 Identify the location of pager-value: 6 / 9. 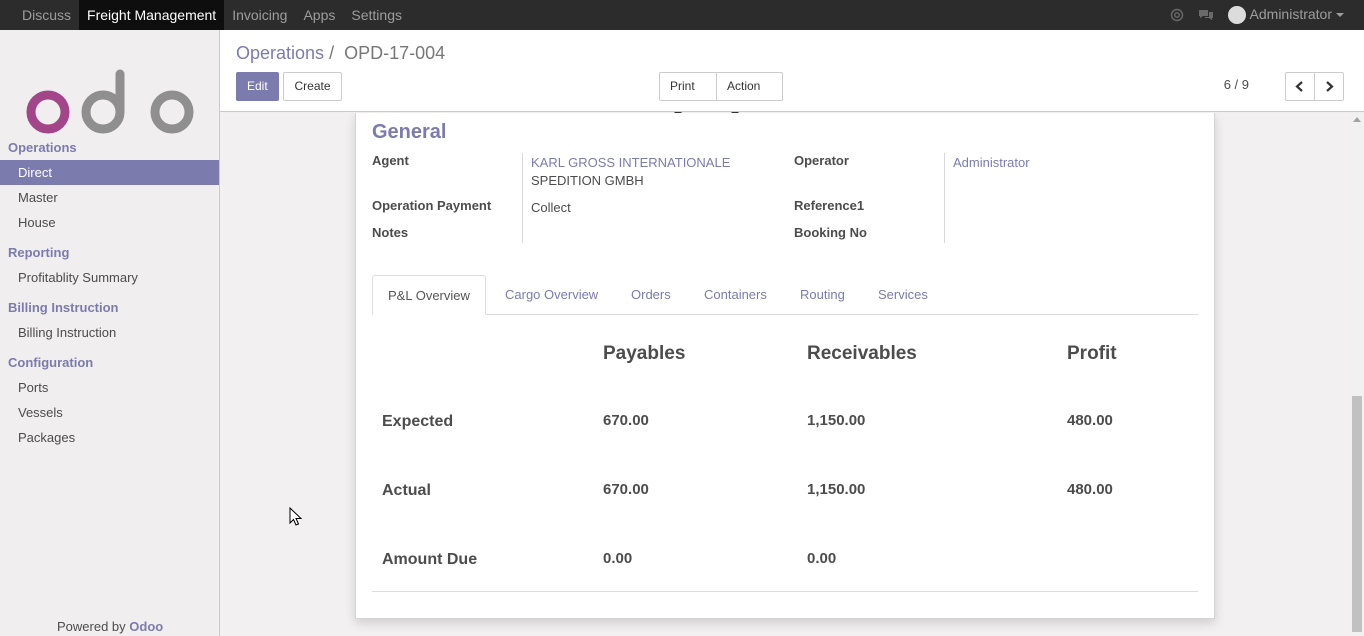
(1236, 84).